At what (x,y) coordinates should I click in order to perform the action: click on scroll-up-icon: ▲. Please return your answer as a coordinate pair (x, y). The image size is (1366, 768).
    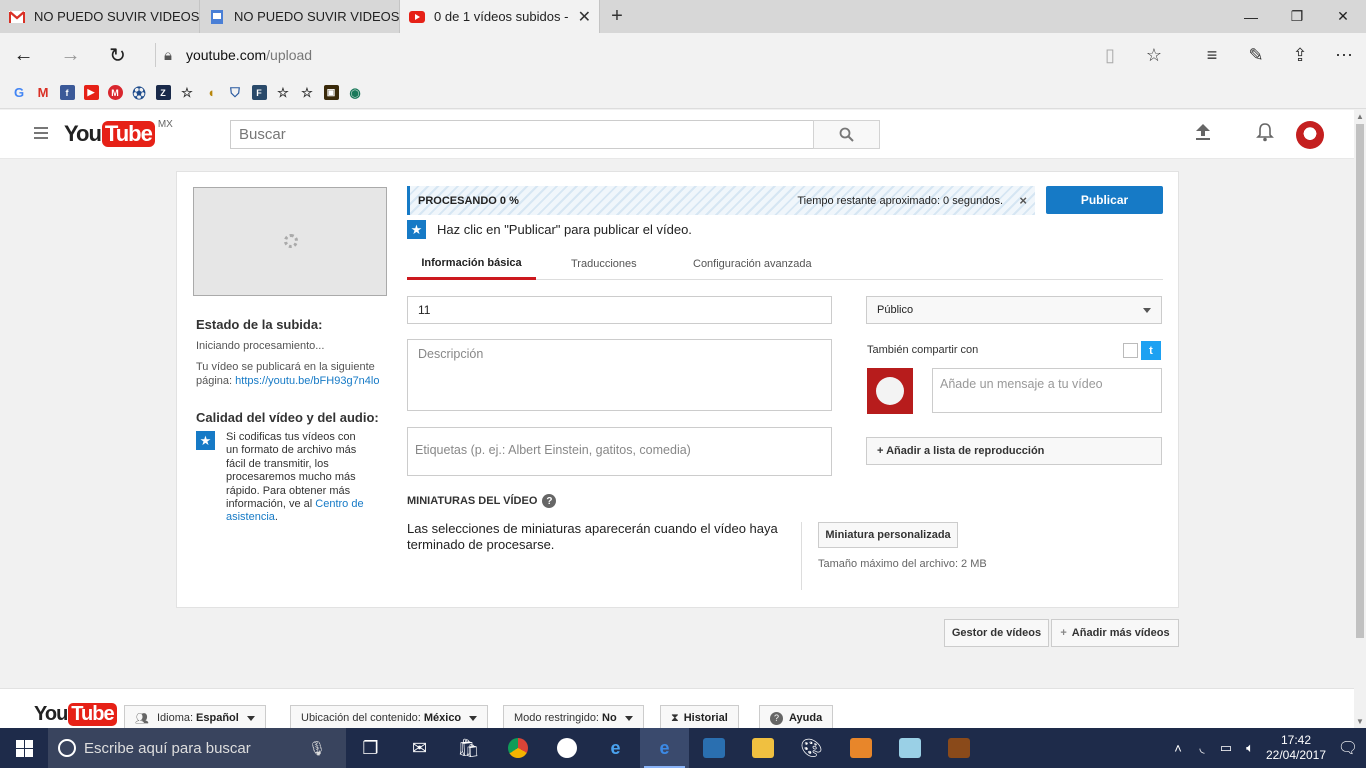
    Looking at the image, I should click on (1360, 116).